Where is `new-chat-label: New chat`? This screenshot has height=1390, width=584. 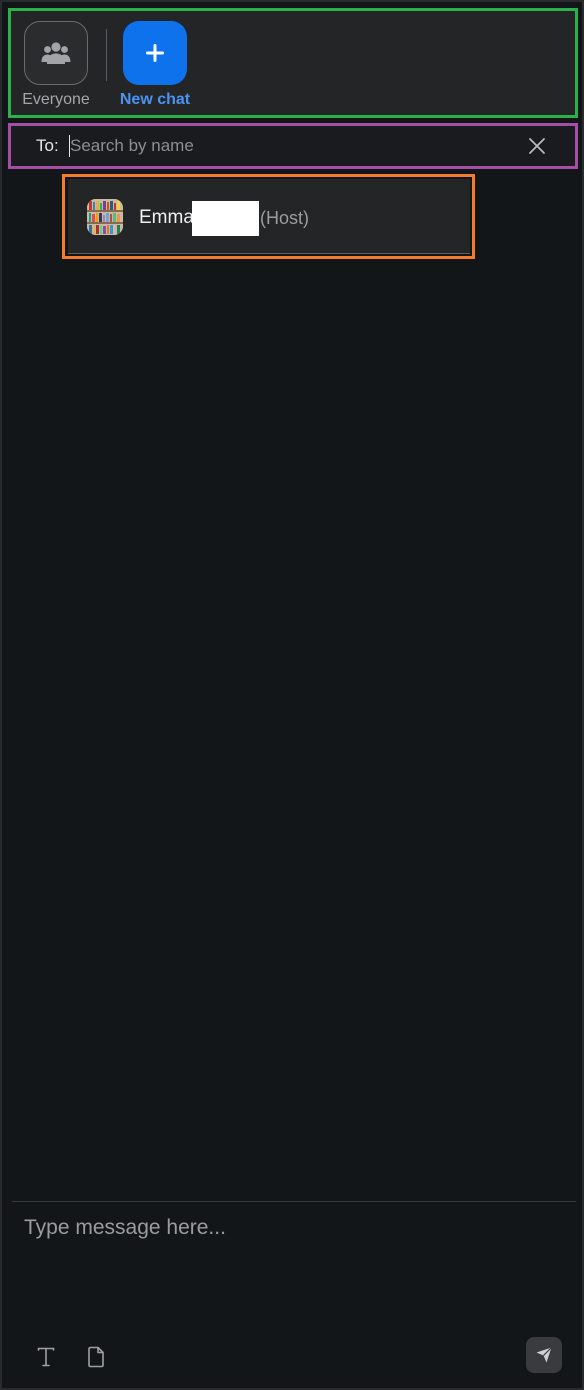 new-chat-label: New chat is located at coordinates (155, 99).